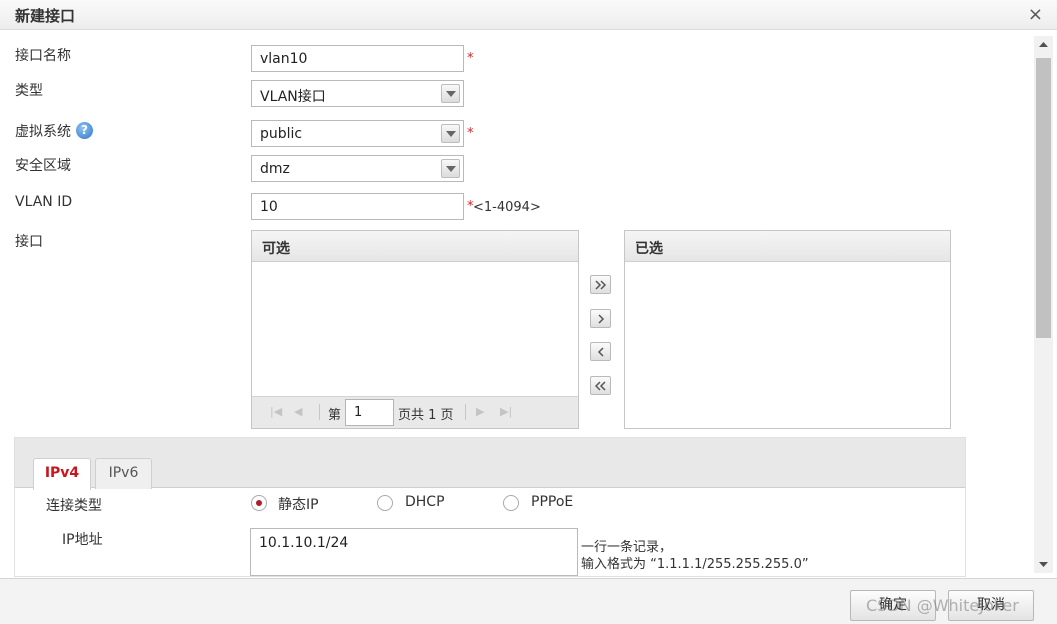 This screenshot has height=624, width=1057. I want to click on next-page-icon: ▶, so click(483, 412).